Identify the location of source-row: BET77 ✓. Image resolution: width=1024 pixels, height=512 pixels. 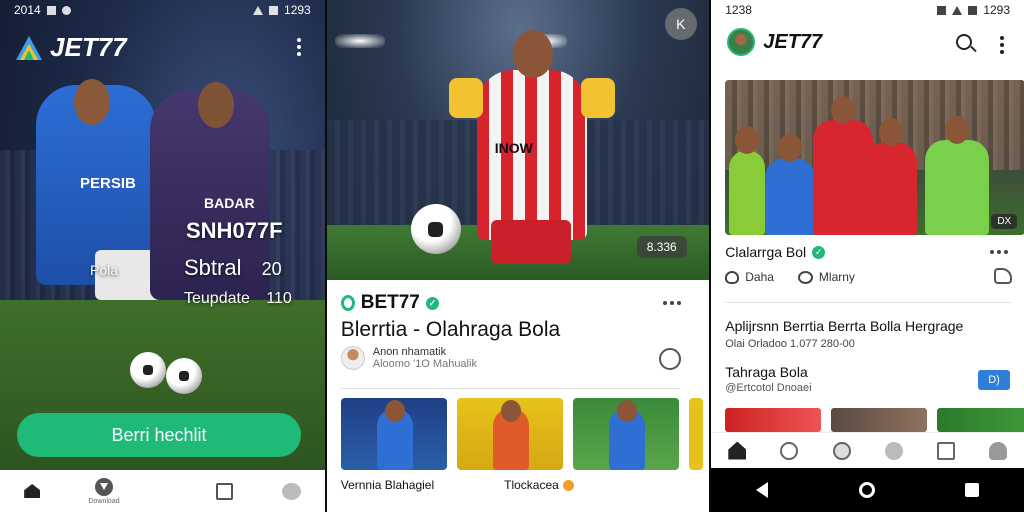
(389, 303).